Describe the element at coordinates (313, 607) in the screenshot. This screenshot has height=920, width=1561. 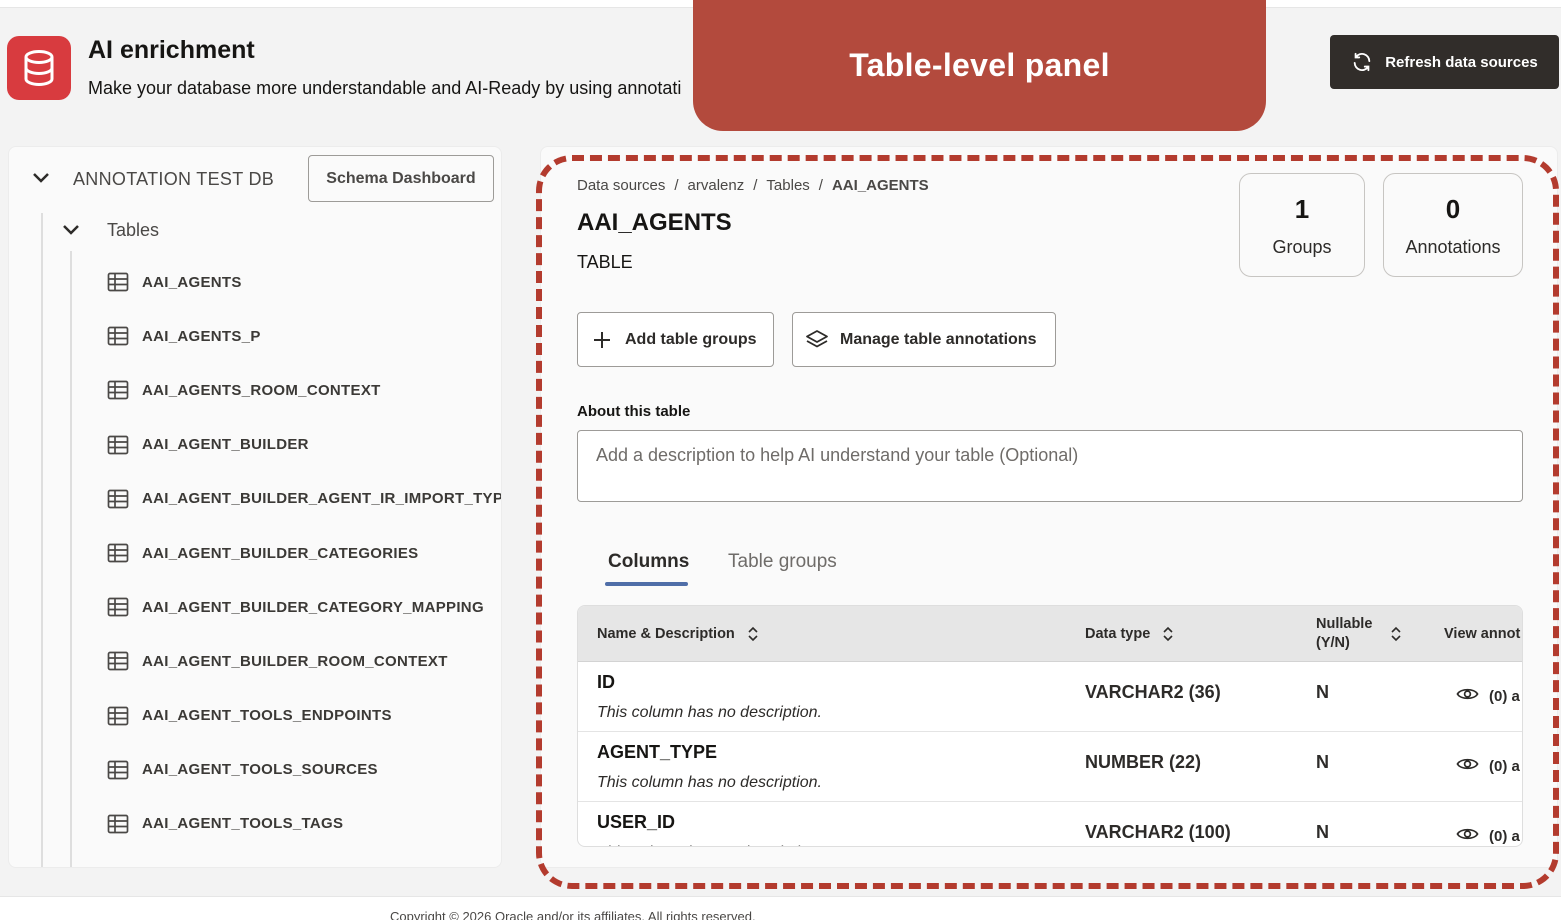
I see `sidebar-table-label: AAI_AGENT_BUILDER_CATEGORY_MAPPING` at that location.